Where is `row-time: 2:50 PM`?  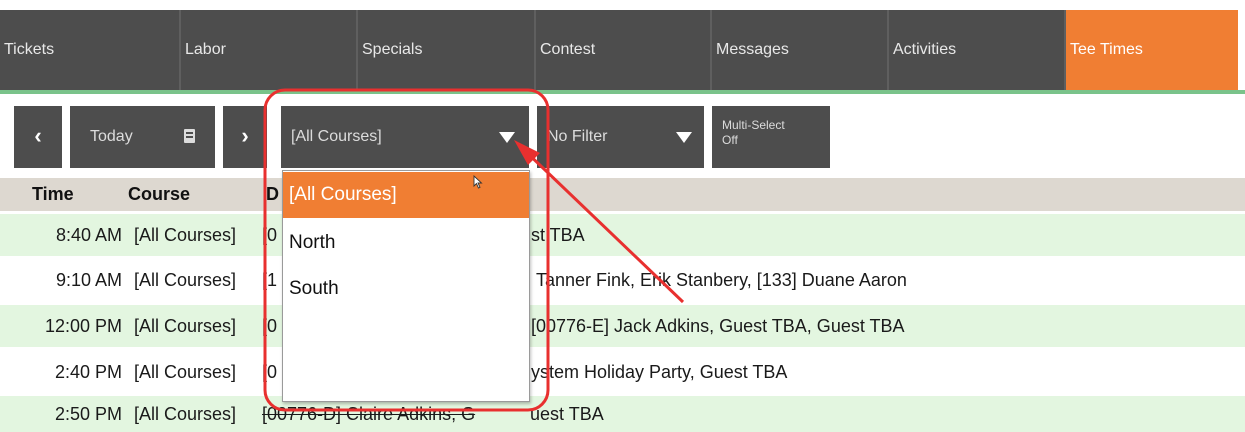 row-time: 2:50 PM is located at coordinates (88, 414).